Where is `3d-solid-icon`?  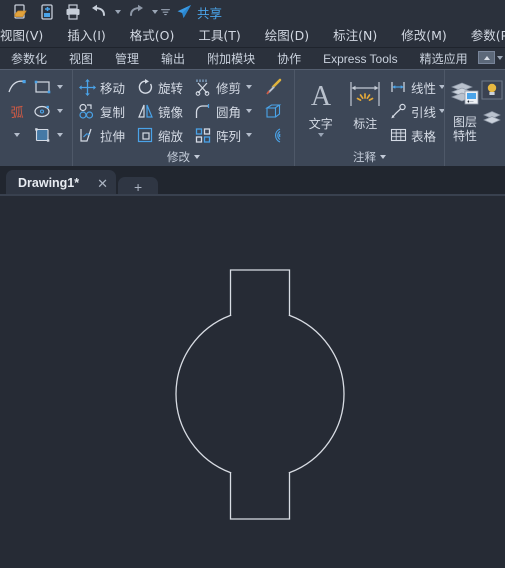
3d-solid-icon is located at coordinates (273, 111).